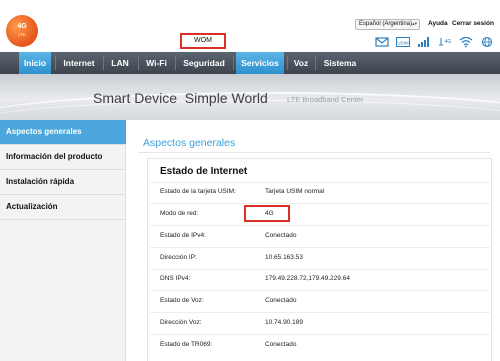  What do you see at coordinates (307, 278) in the screenshot?
I see `row-value-dns-ipv4: 179.49.228.72,179.49.229.64` at bounding box center [307, 278].